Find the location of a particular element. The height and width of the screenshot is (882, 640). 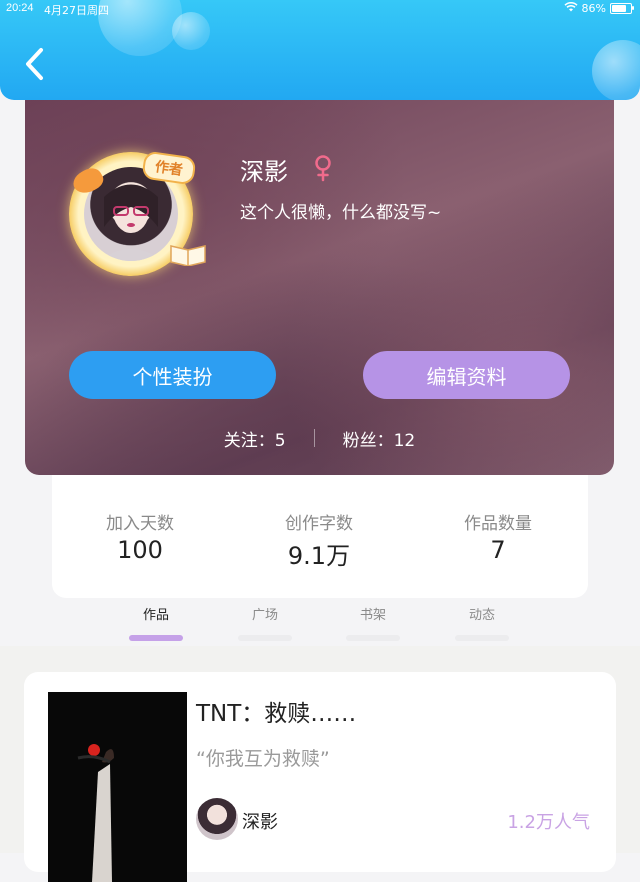

book-icon is located at coordinates (188, 253).